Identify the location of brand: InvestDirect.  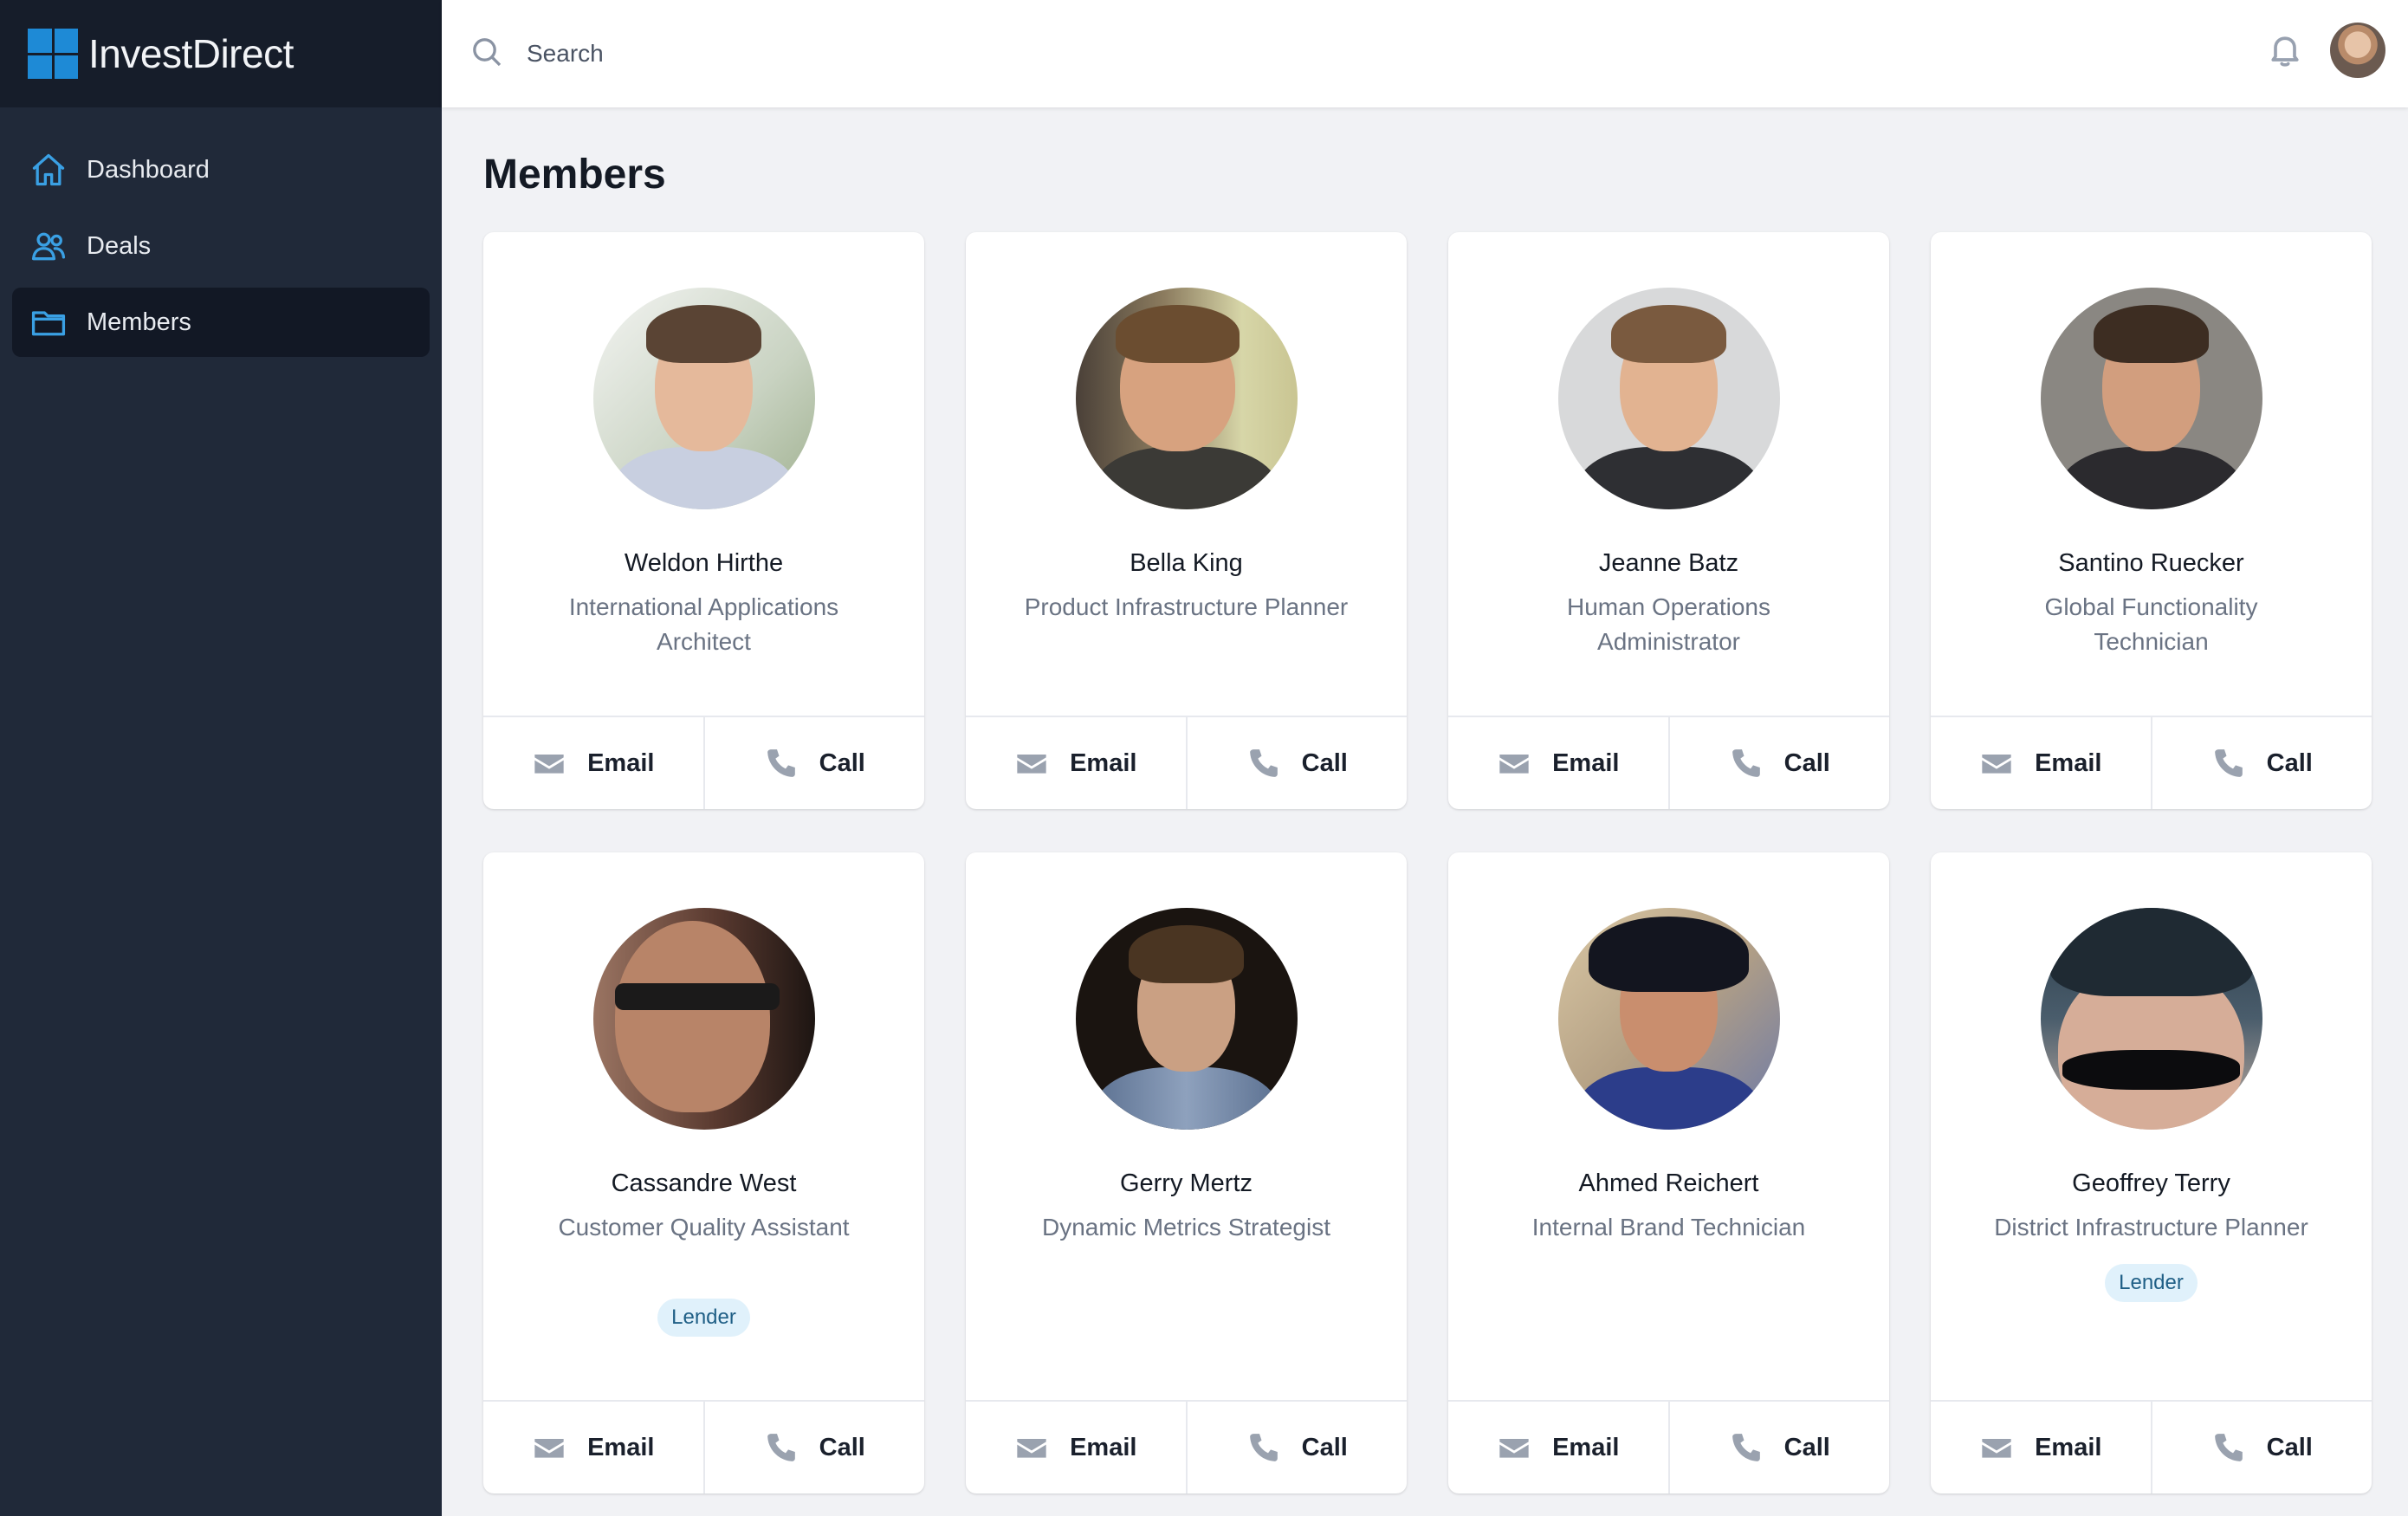
(221, 53).